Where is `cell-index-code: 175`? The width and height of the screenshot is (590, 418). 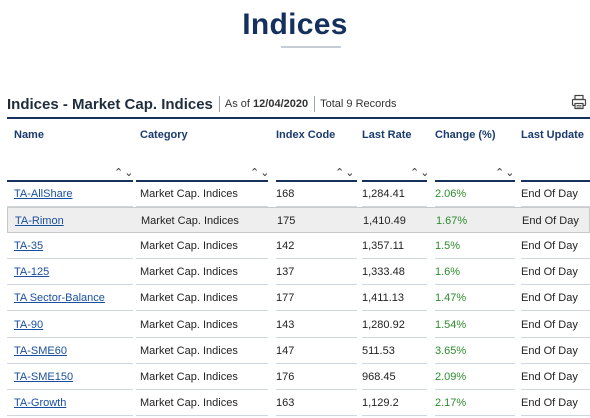 cell-index-code: 175 is located at coordinates (286, 221).